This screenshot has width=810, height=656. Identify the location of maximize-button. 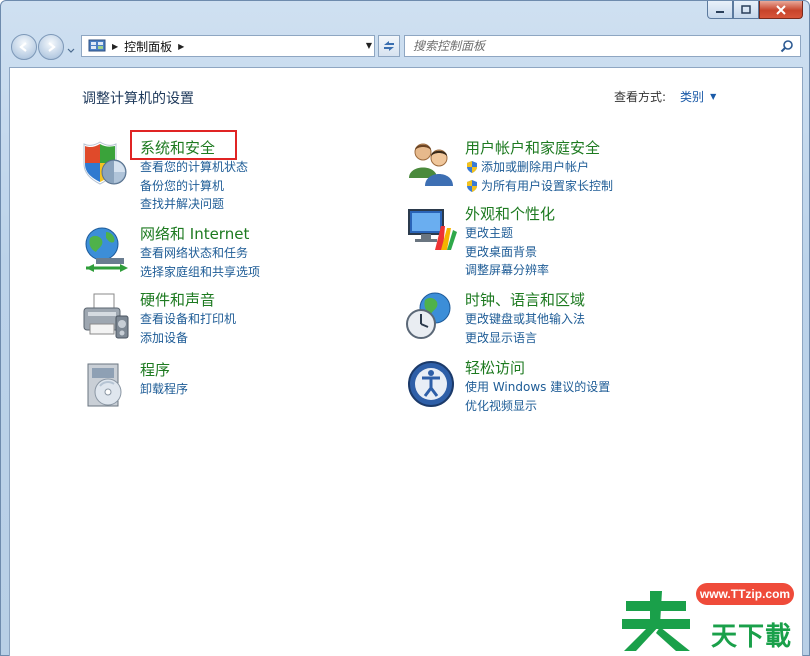
(746, 10).